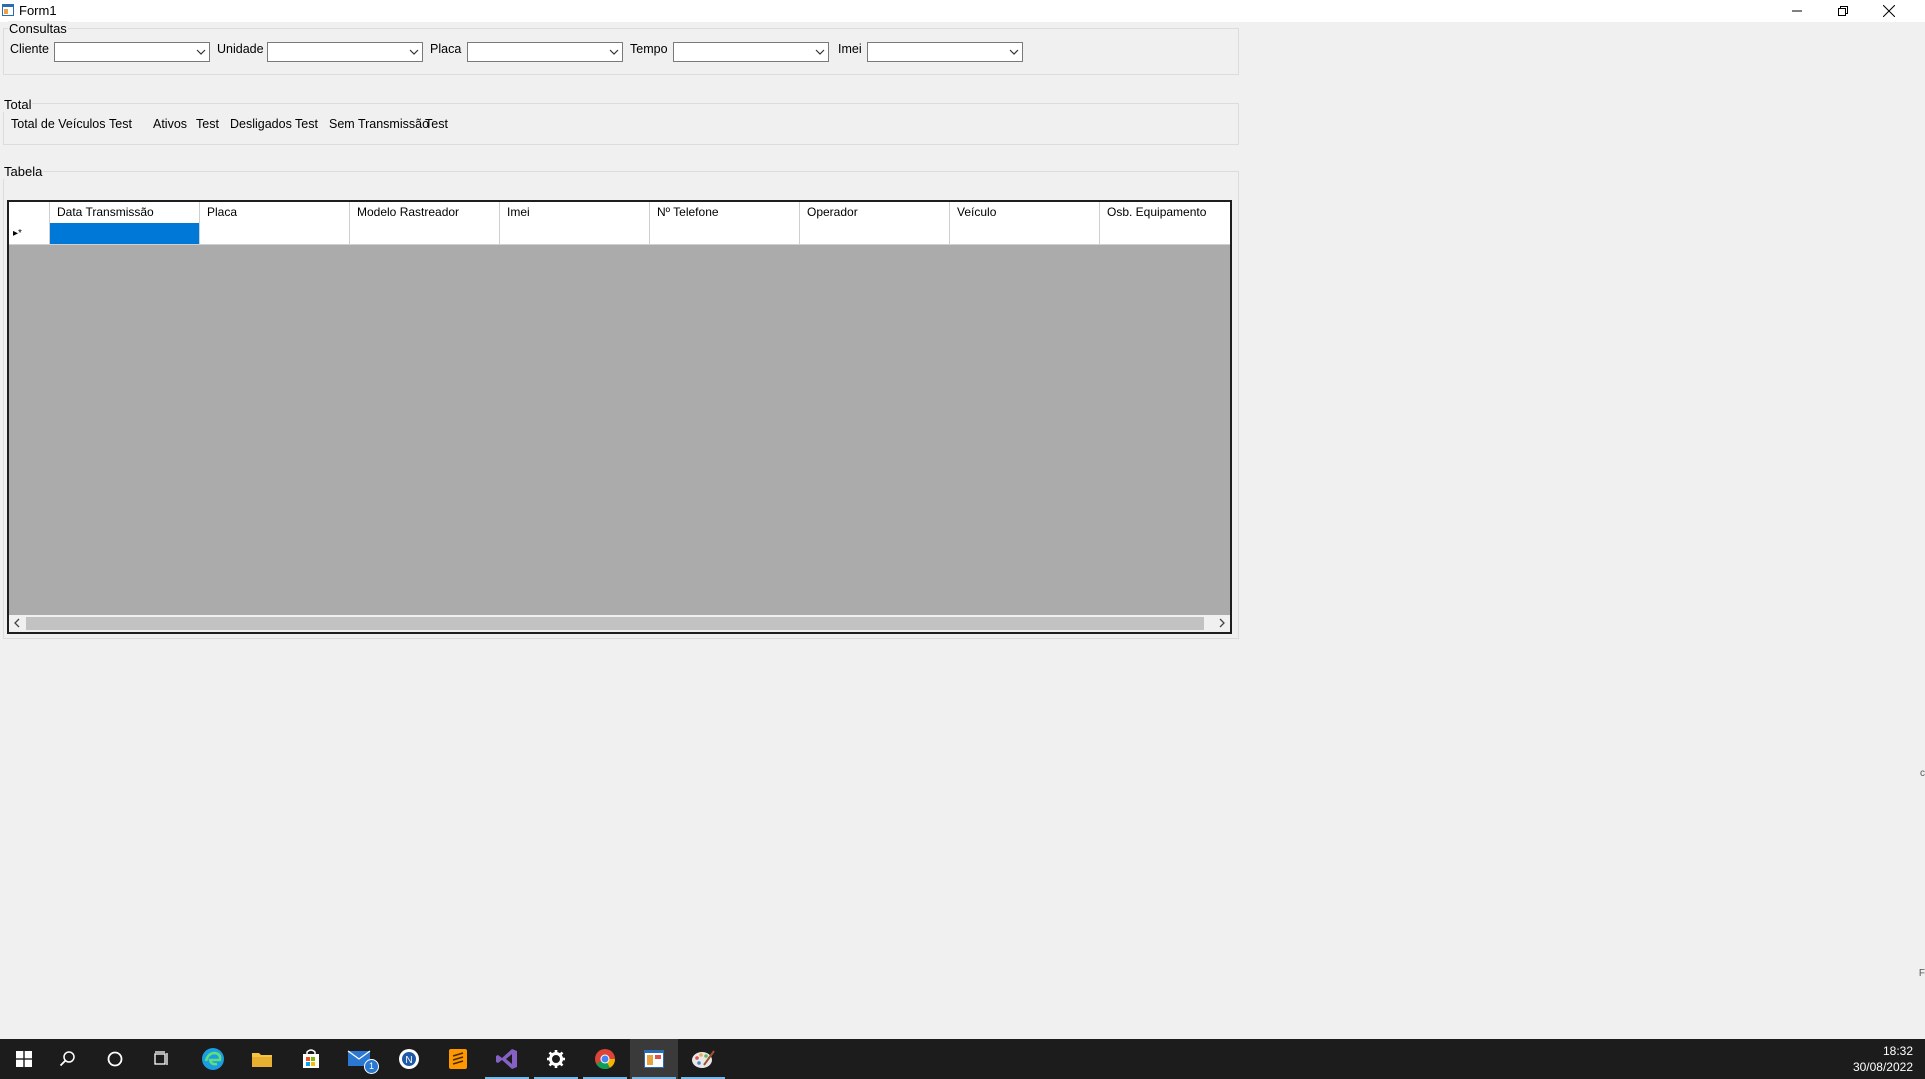 The image size is (1925, 1079). I want to click on settings-icon, so click(556, 1059).